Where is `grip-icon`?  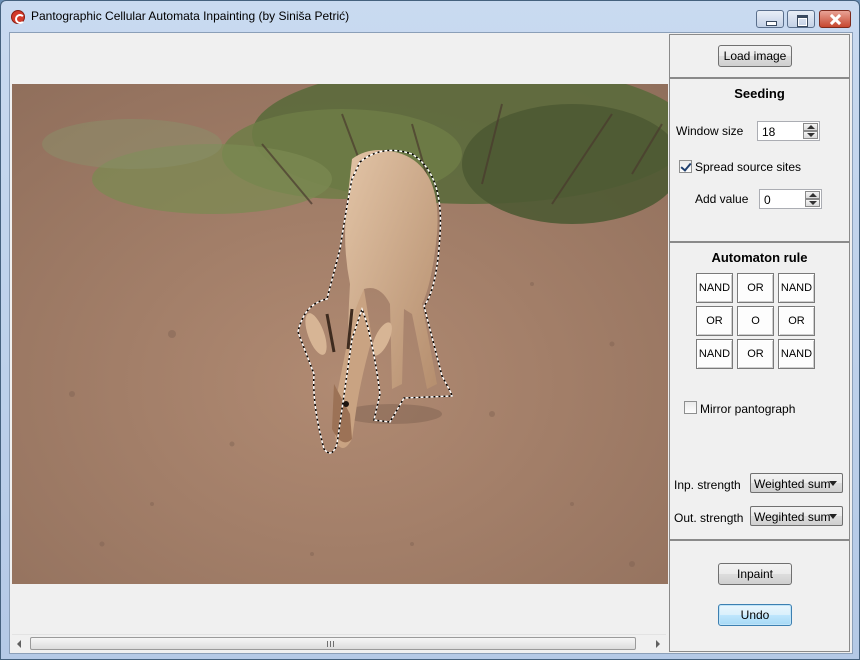 grip-icon is located at coordinates (331, 644).